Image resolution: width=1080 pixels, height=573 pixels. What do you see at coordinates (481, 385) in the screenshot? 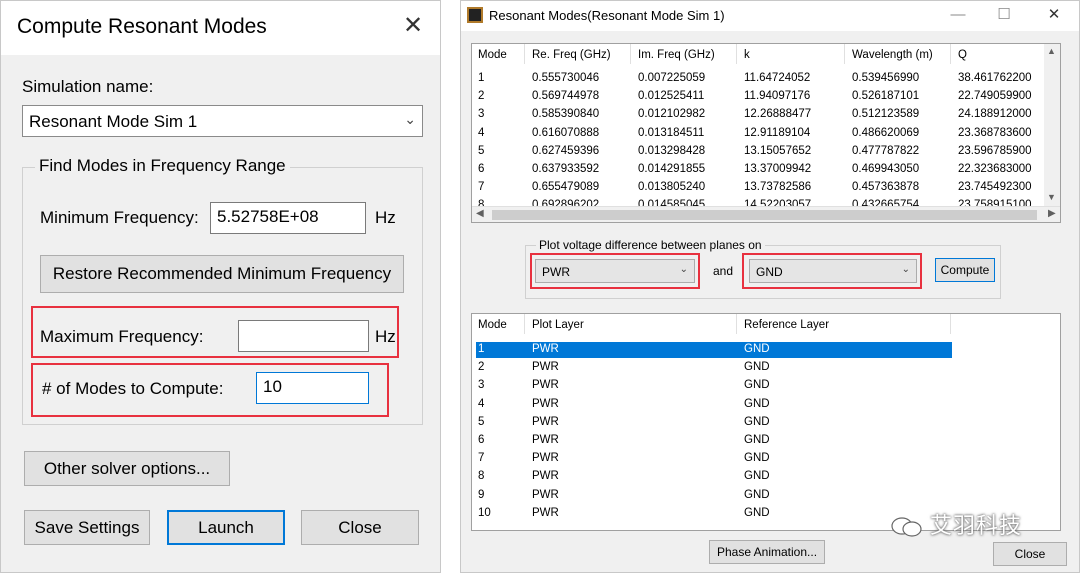
I see `layers-table-cell: 3` at bounding box center [481, 385].